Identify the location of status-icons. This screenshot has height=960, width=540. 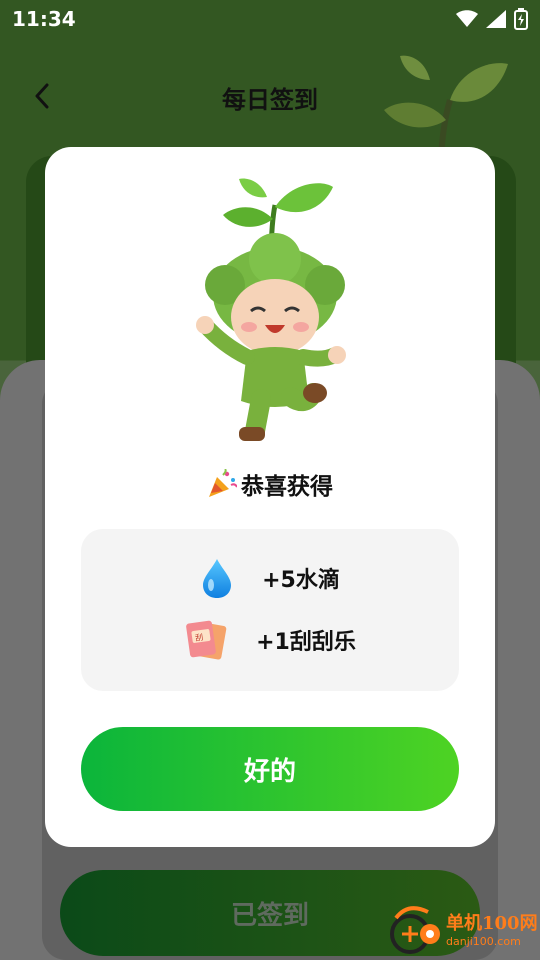
(492, 19).